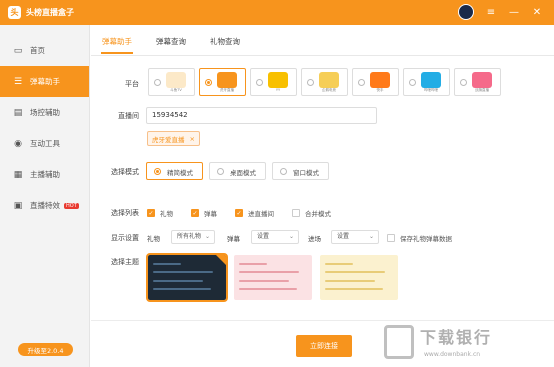  Describe the element at coordinates (44, 143) in the screenshot. I see `sidebar-item-interaction-tools: ◉ 互动工具` at that location.